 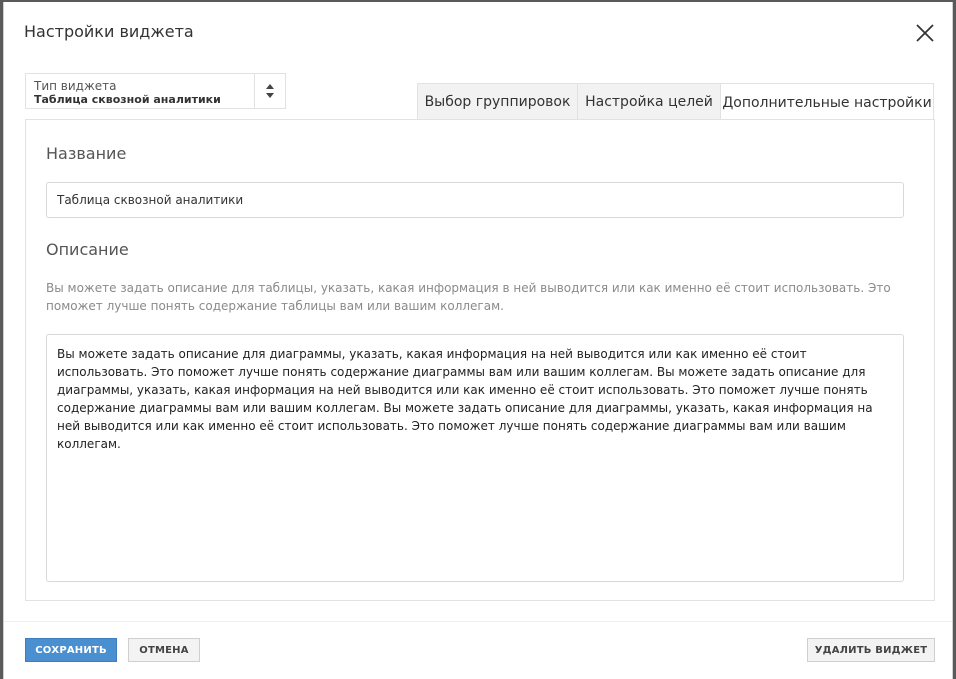 I want to click on close-icon, so click(x=925, y=33).